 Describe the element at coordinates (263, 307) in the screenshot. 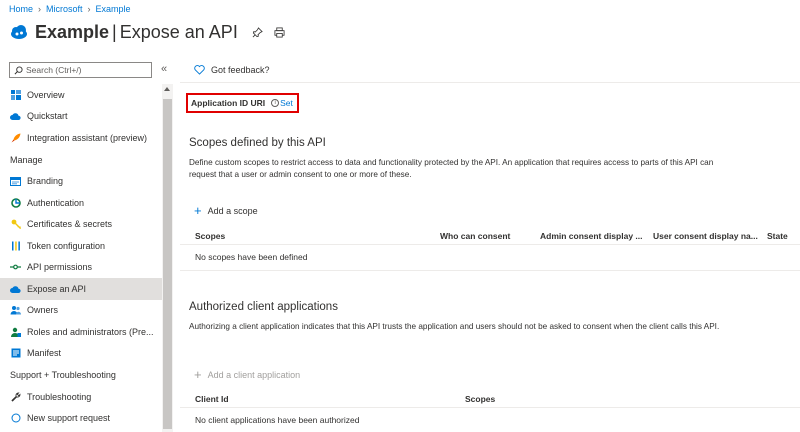

I see `authorized-clients-heading: Authorized client applications` at that location.